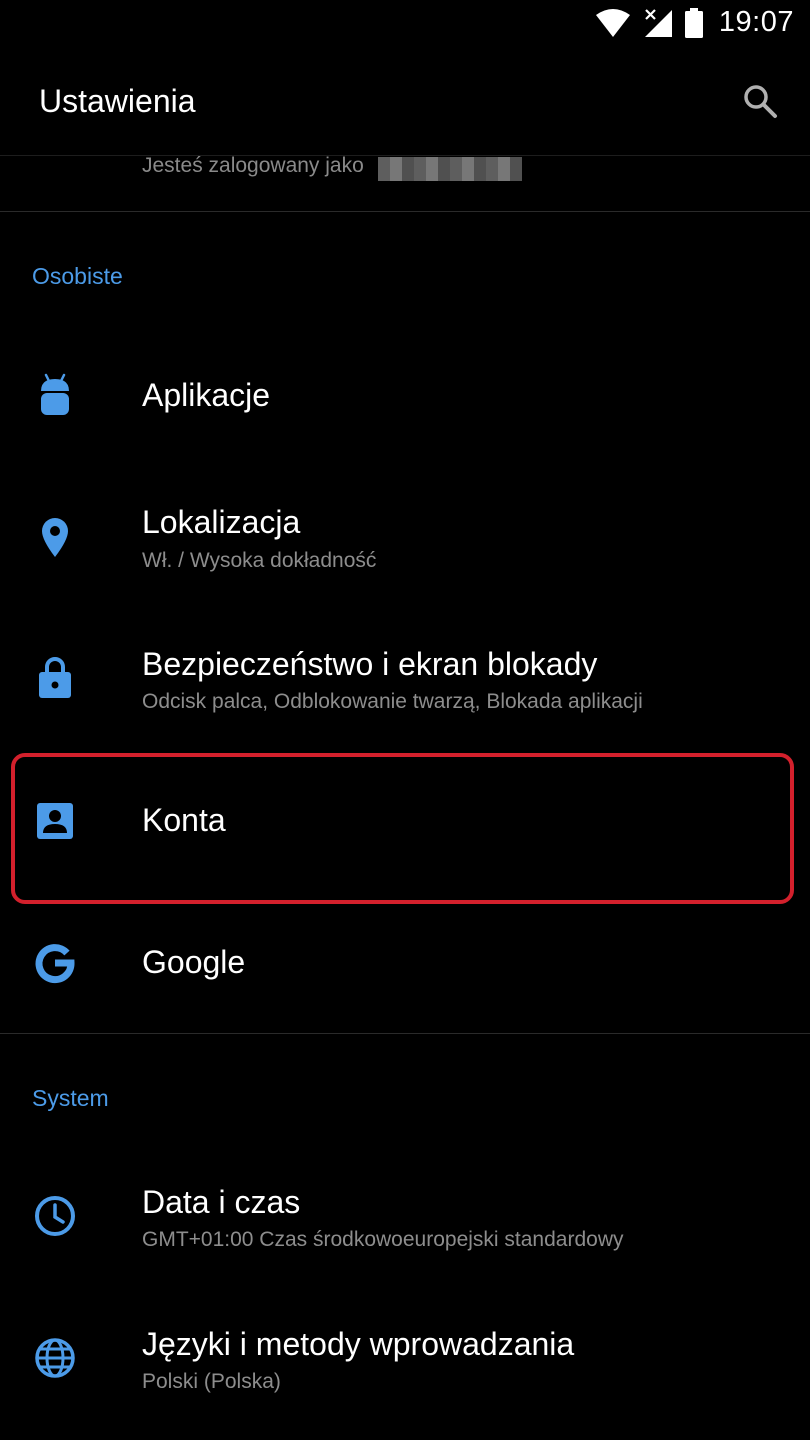 The width and height of the screenshot is (810, 1440). I want to click on section-header-system: System, so click(70, 1098).